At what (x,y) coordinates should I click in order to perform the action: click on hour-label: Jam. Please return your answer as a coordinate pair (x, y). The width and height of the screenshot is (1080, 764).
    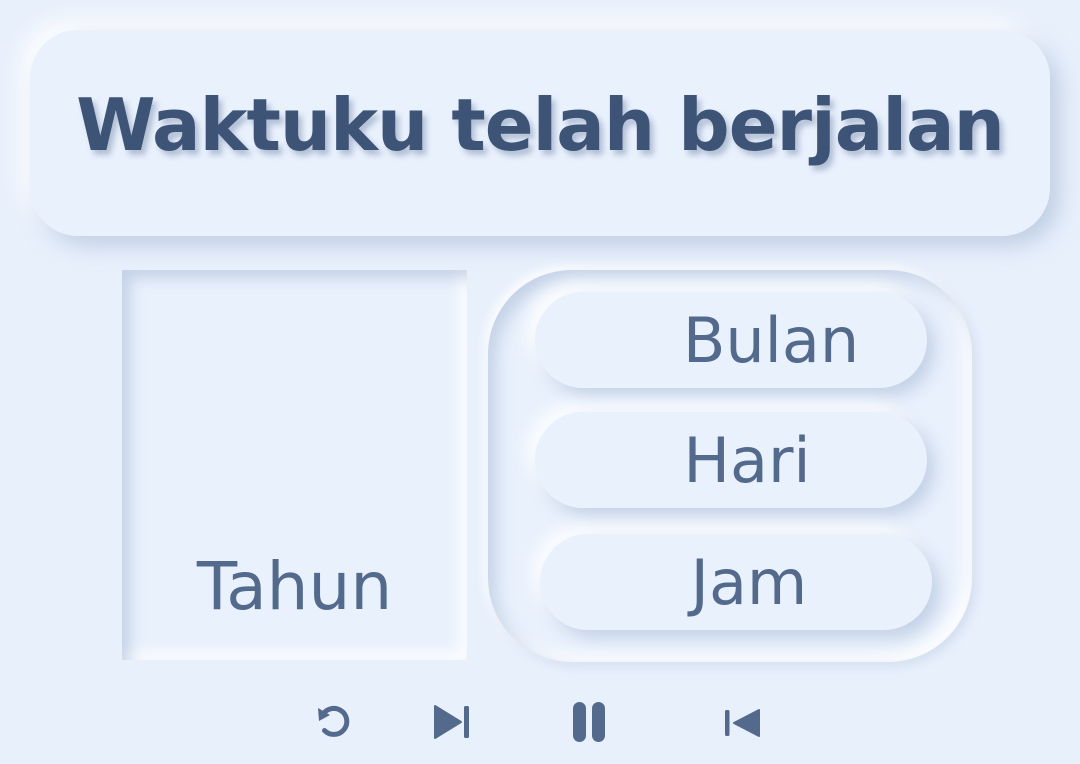
    Looking at the image, I should click on (749, 582).